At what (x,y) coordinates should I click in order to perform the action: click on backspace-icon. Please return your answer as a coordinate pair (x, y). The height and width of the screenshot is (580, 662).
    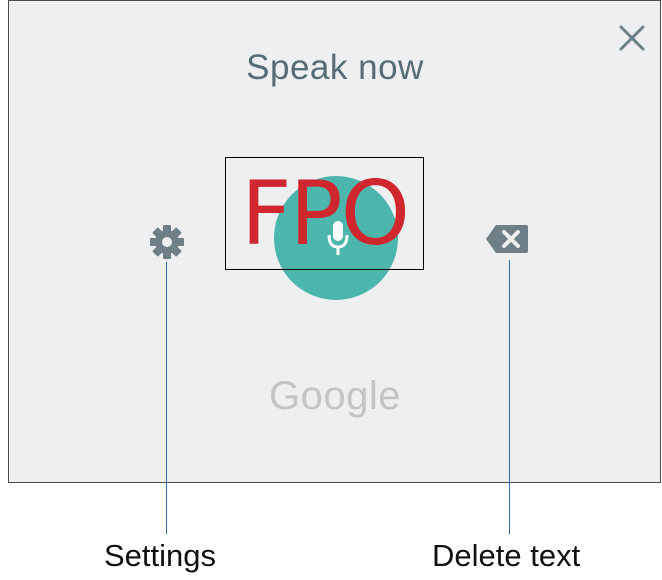
    Looking at the image, I should click on (507, 239).